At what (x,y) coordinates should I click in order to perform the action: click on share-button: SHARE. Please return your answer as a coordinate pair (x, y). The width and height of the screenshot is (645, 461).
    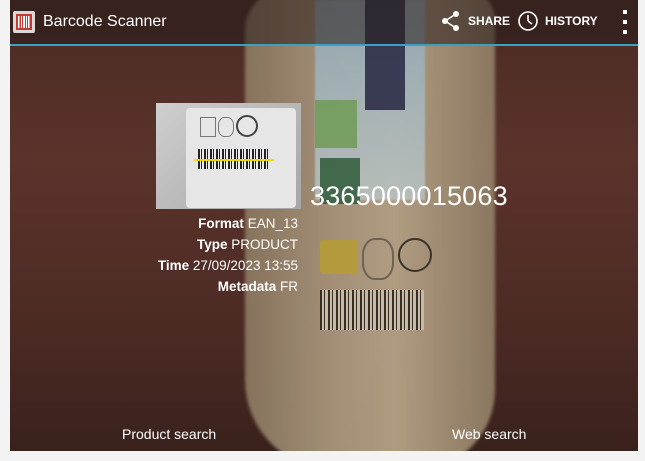
    Looking at the image, I should click on (475, 21).